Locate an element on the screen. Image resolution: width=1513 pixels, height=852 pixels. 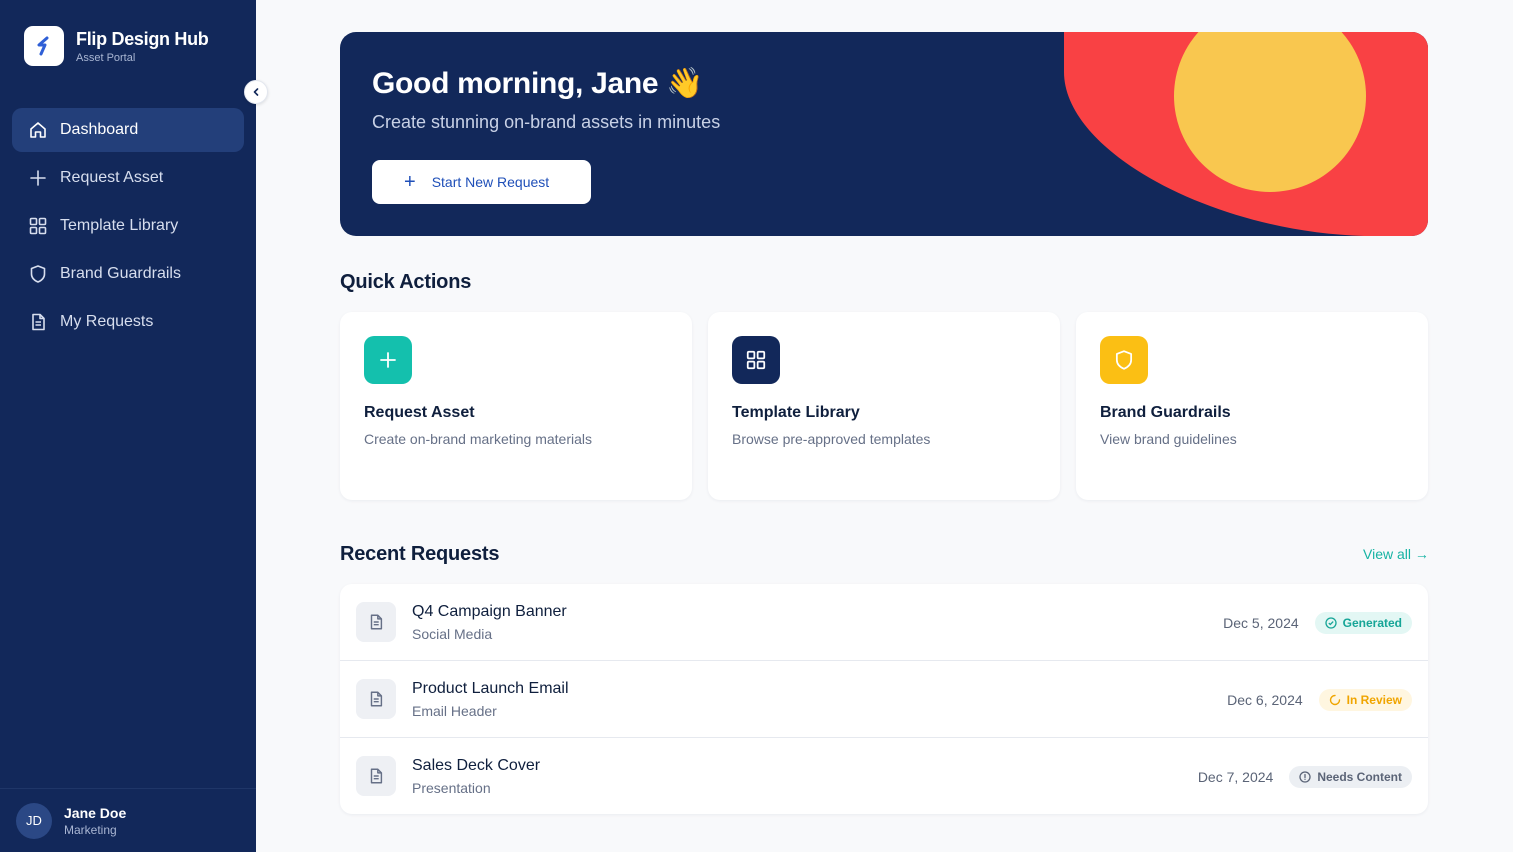
sidebar-item-label: Template Library is located at coordinates (119, 225).